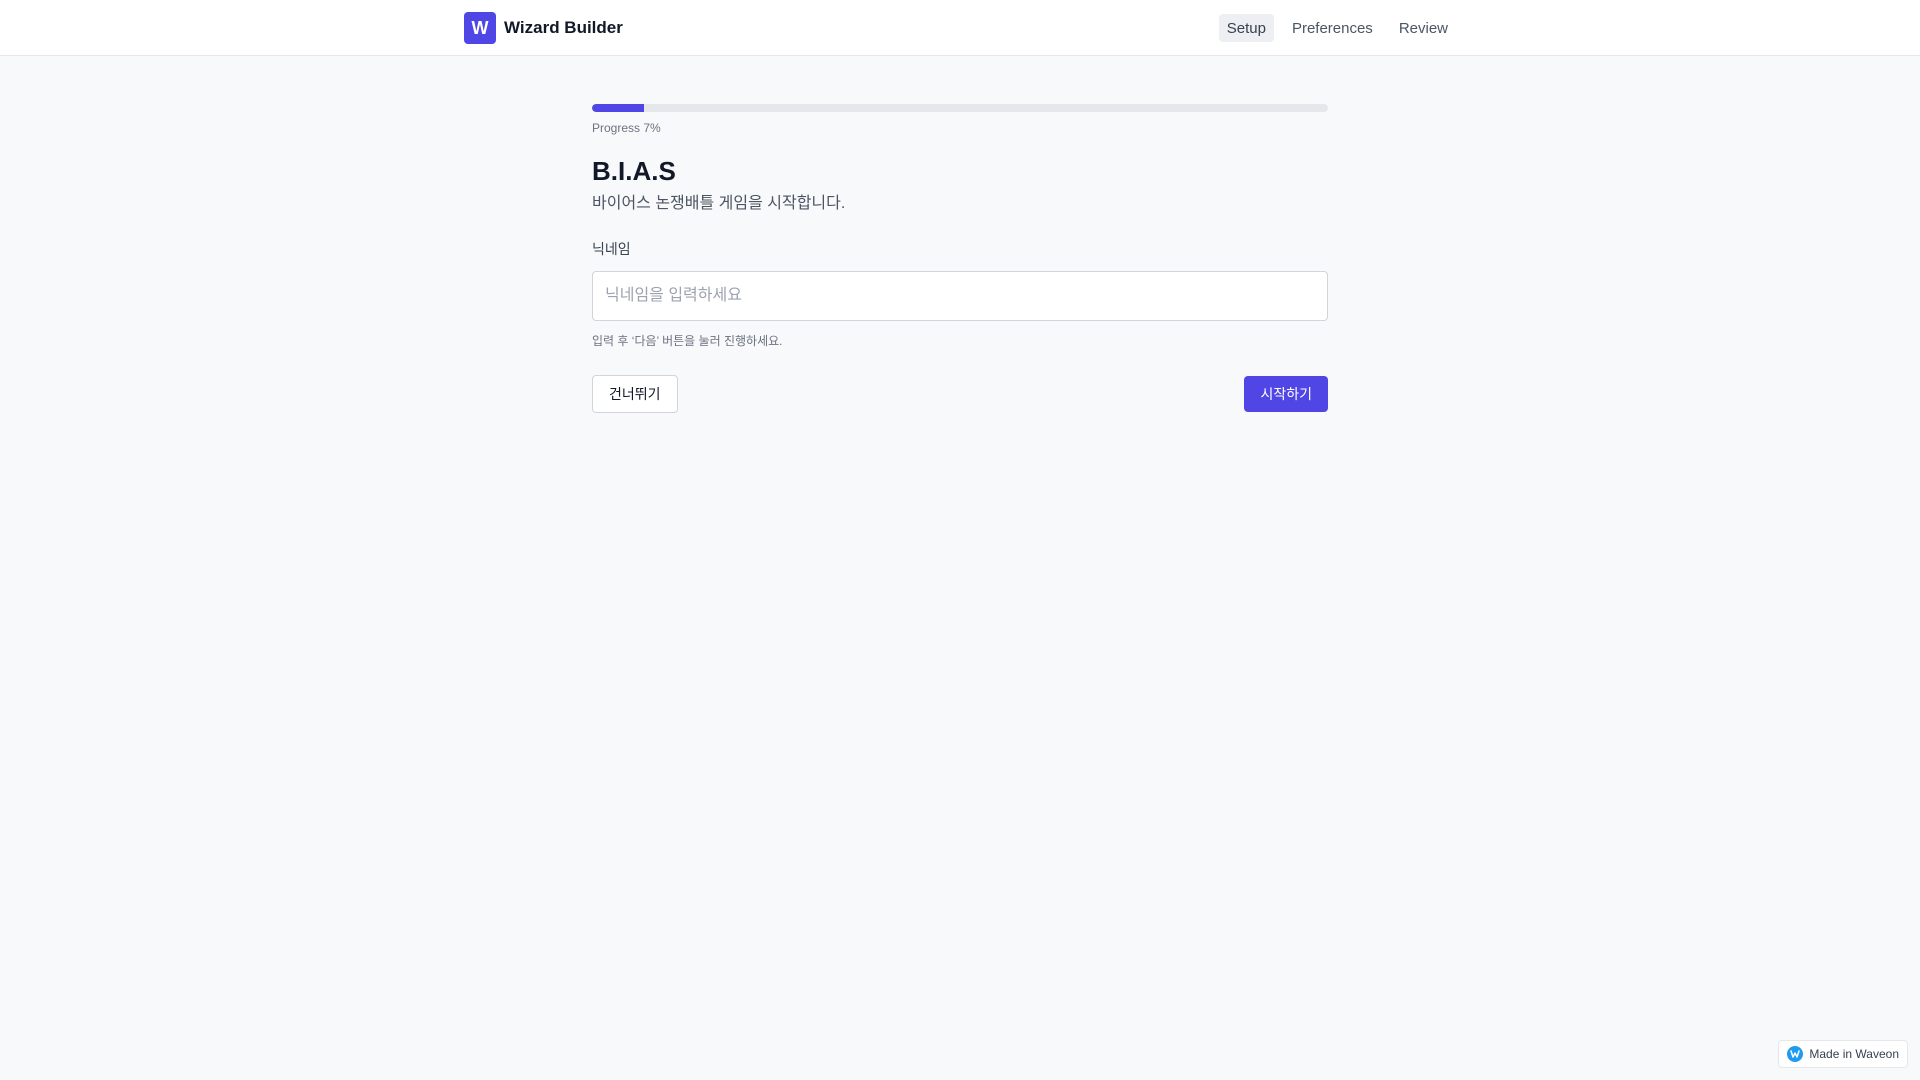 This screenshot has height=1080, width=1920. Describe the element at coordinates (634, 171) in the screenshot. I see `page-title: B.I.A.S` at that location.